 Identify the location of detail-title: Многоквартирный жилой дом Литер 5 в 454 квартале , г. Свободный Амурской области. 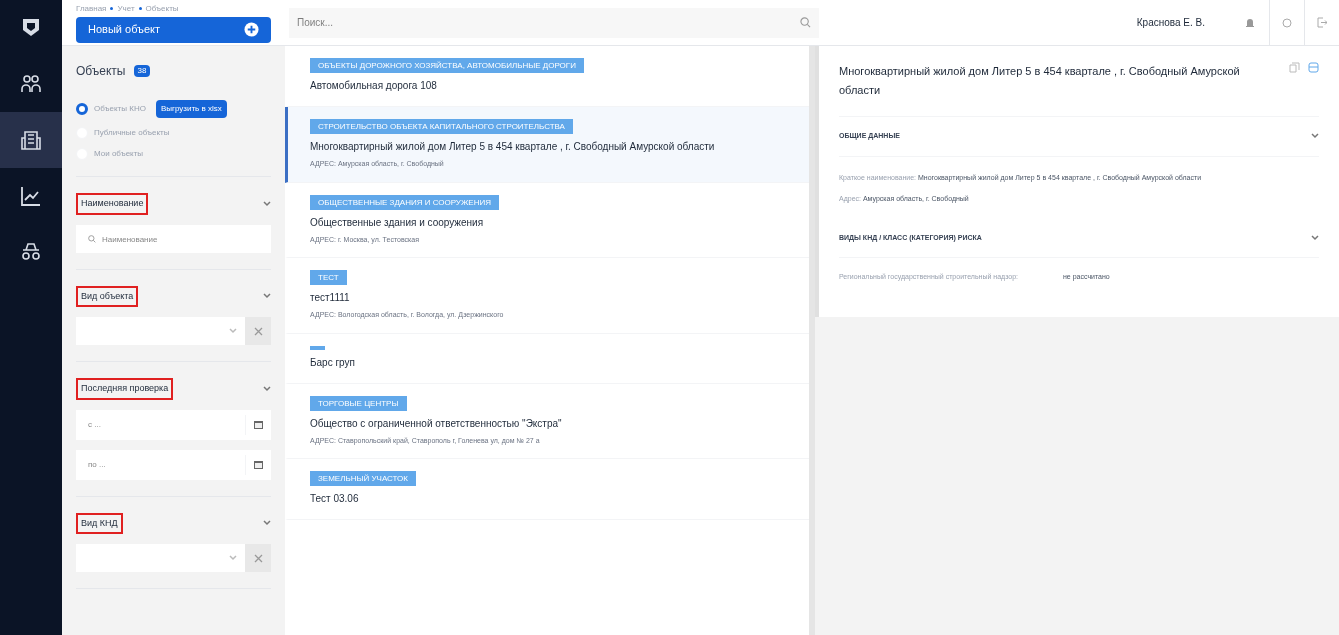
(1040, 81).